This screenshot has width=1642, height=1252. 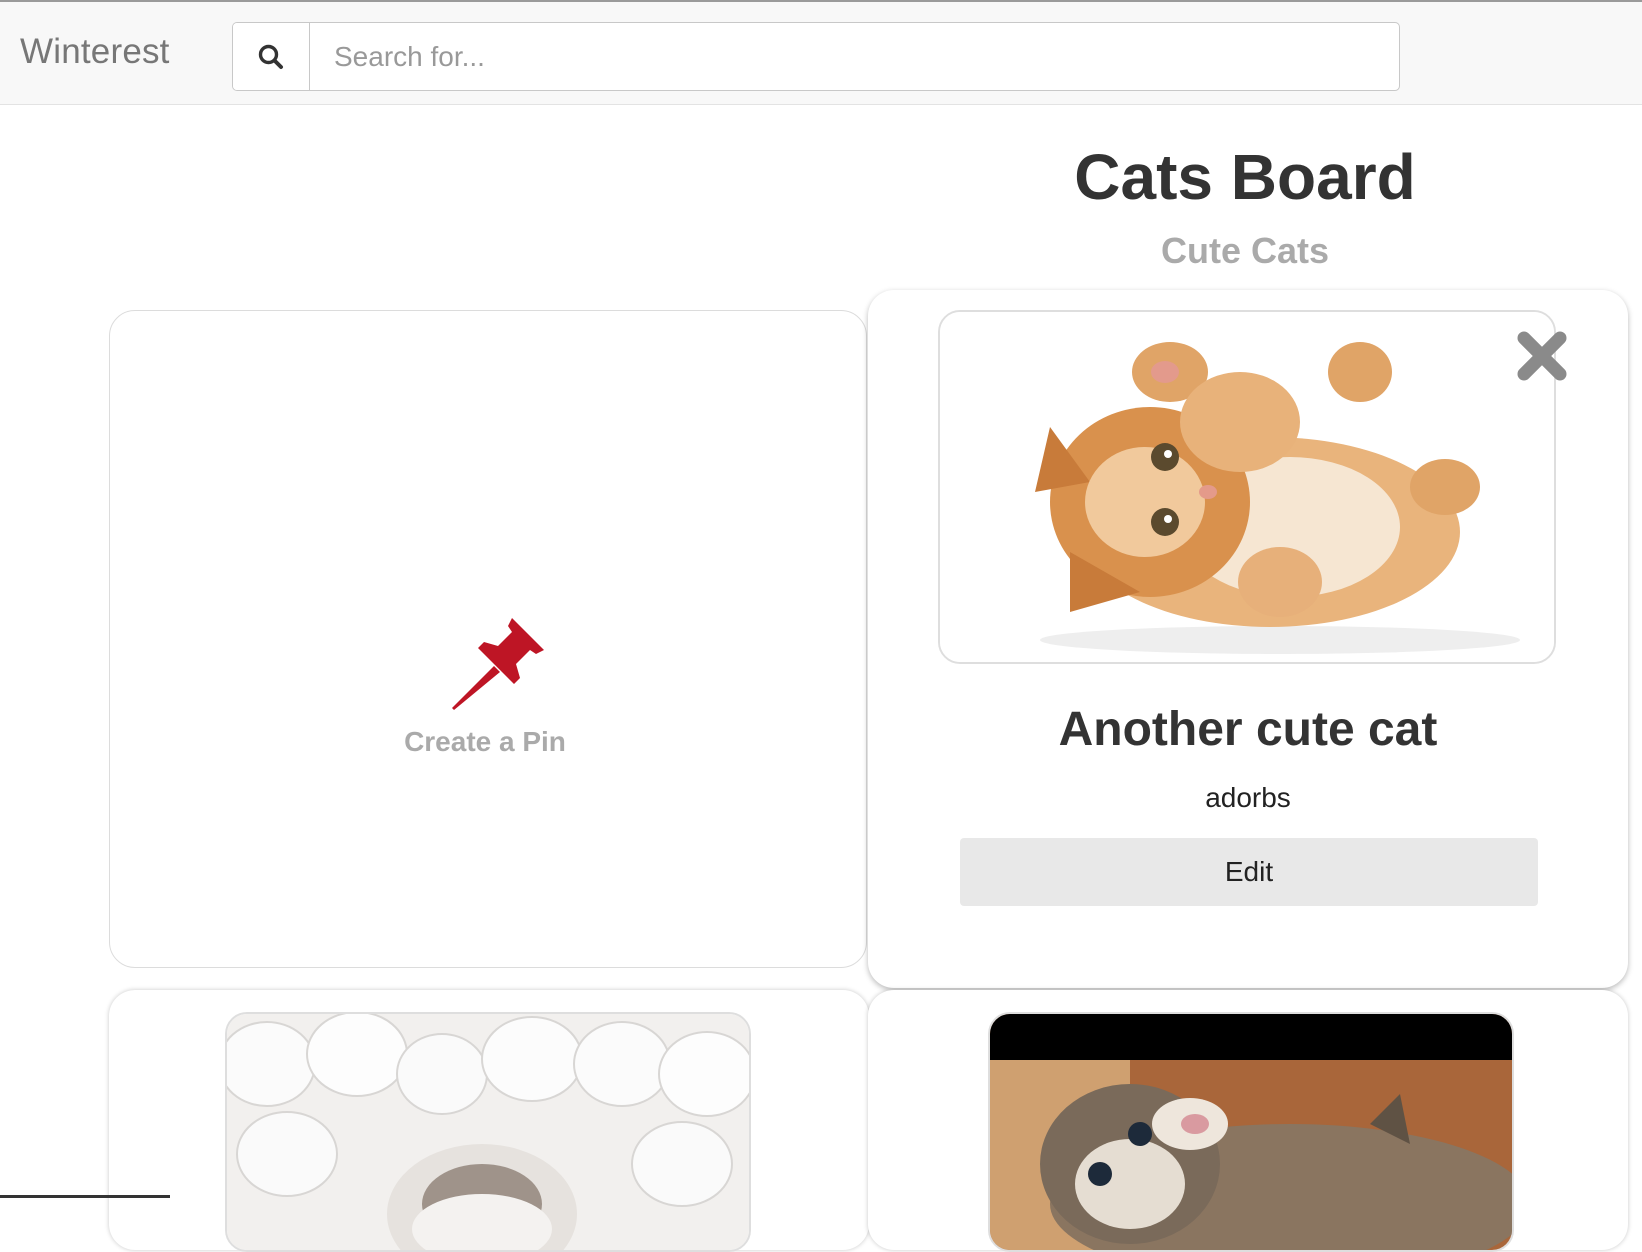 I want to click on close-icon, so click(x=1542, y=356).